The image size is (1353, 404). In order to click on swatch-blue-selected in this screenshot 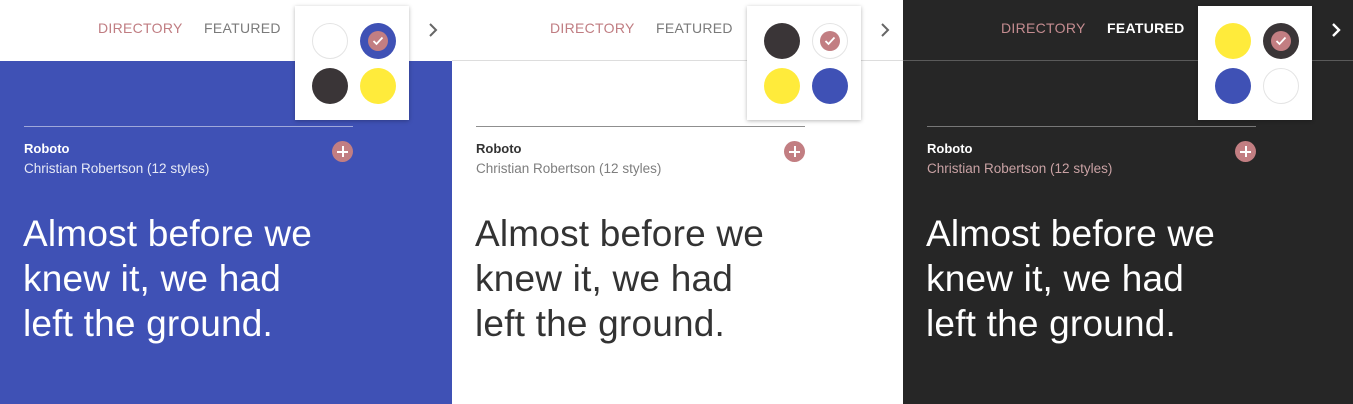, I will do `click(378, 41)`.